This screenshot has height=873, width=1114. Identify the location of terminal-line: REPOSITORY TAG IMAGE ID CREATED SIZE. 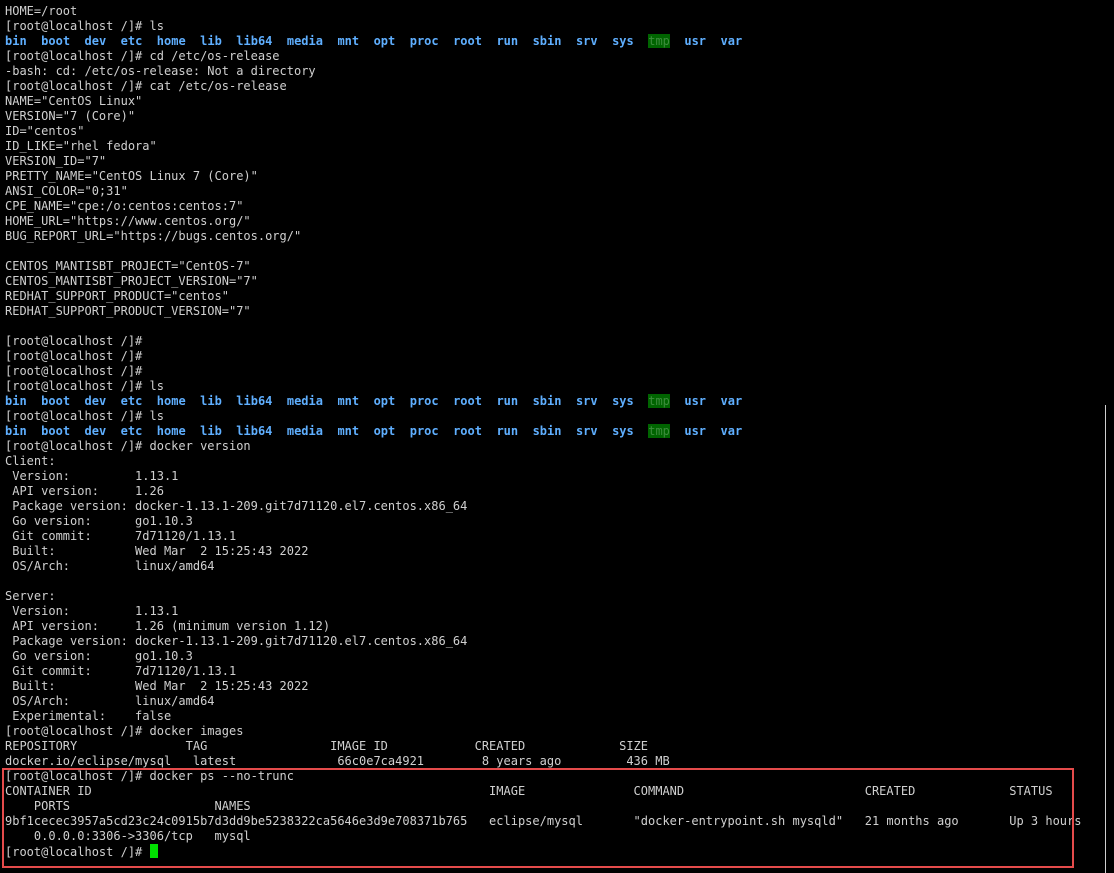
(326, 746).